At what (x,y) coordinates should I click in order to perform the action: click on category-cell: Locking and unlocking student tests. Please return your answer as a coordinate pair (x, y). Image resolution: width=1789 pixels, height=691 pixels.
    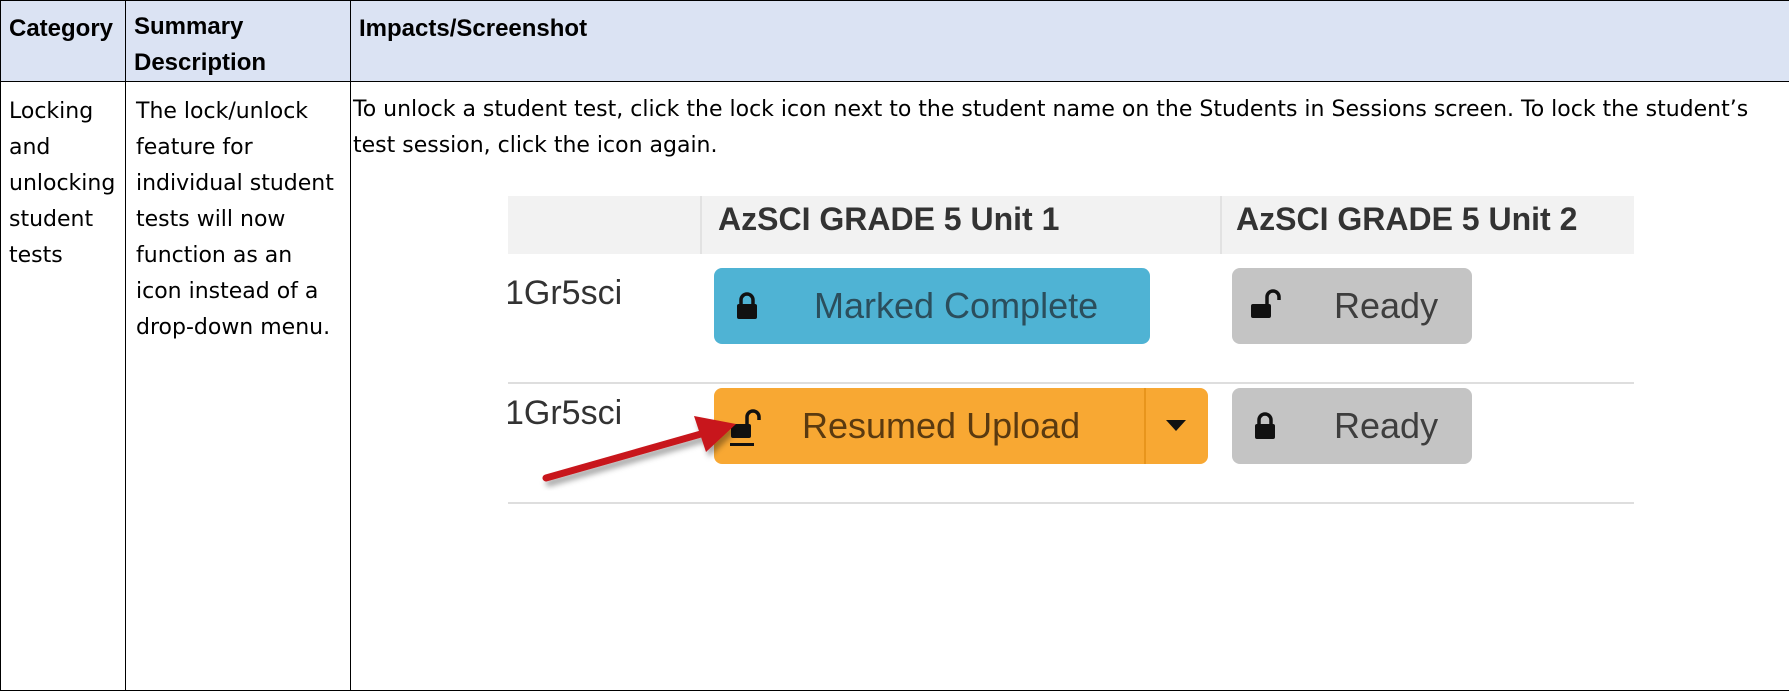
    Looking at the image, I should click on (63, 386).